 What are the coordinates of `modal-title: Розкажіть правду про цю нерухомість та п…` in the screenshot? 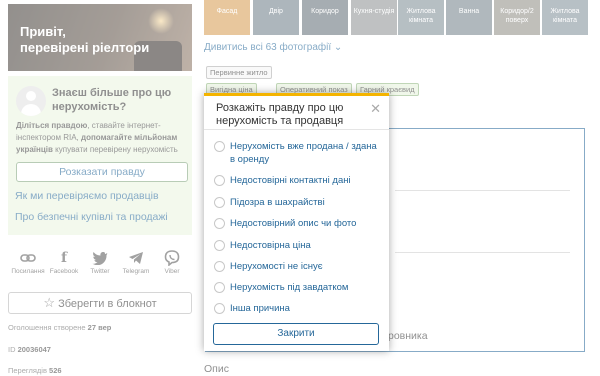 It's located at (280, 114).